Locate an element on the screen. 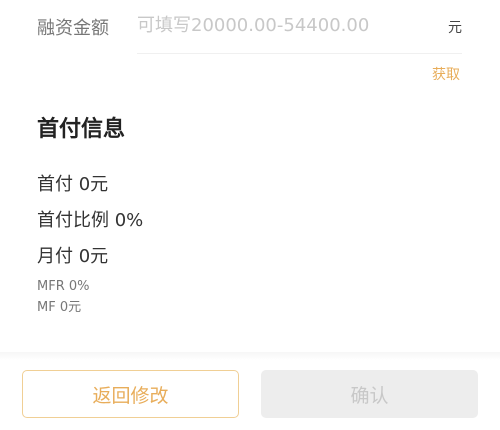 The height and width of the screenshot is (430, 500). input-underline is located at coordinates (299, 53).